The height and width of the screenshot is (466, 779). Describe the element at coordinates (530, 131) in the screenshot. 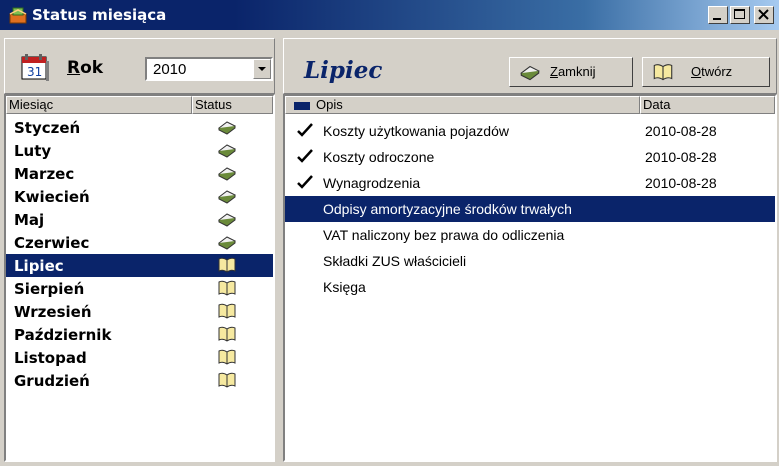

I see `item-row: Koszty użytkowania pojazdów 2010-08-28` at that location.